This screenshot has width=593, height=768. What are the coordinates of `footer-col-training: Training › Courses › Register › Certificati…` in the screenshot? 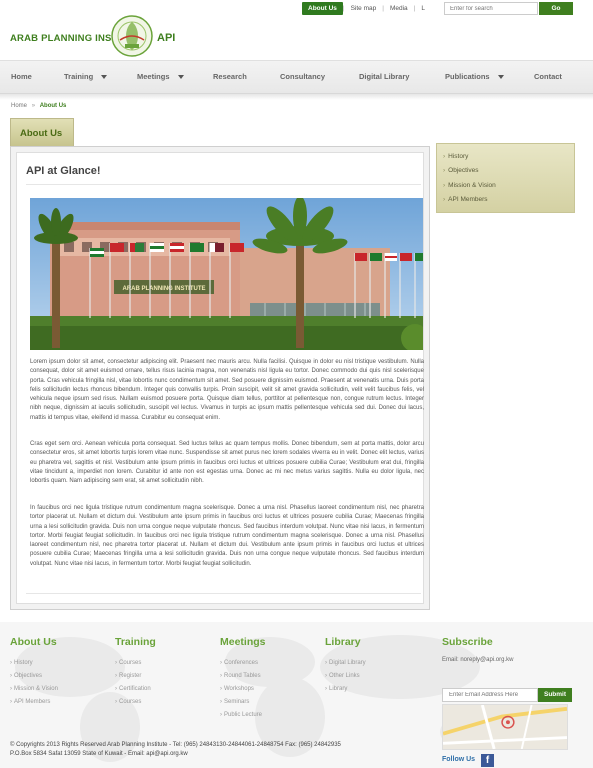 It's located at (135, 672).